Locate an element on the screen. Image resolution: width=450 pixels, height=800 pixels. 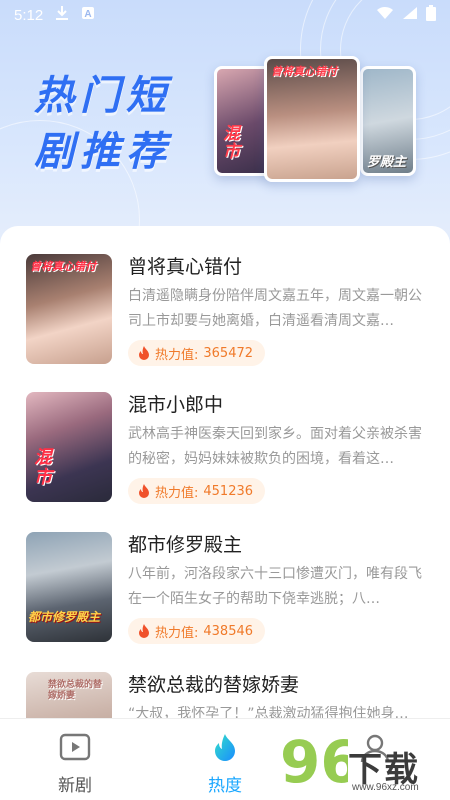
drama-title: 混市小郎中 is located at coordinates (175, 403).